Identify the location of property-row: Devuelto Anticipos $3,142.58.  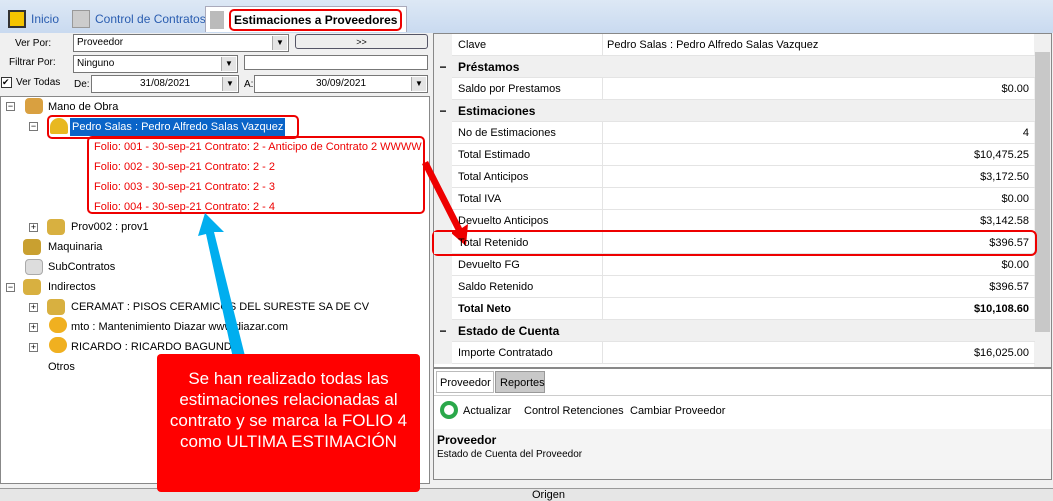
(734, 221).